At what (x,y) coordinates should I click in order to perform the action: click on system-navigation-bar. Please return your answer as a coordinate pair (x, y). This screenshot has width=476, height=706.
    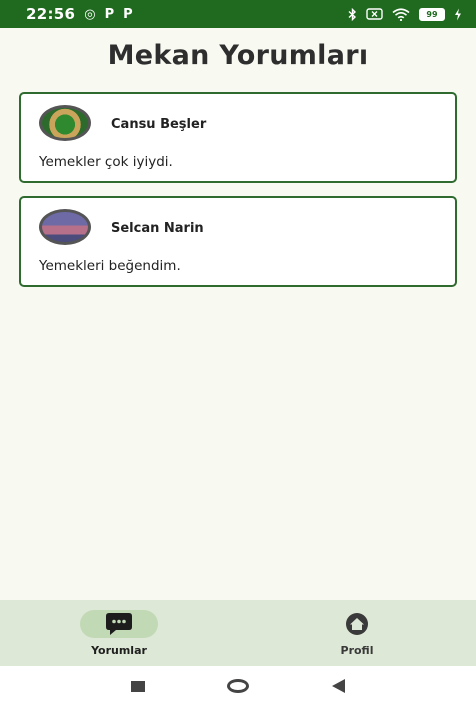
    Looking at the image, I should click on (238, 686).